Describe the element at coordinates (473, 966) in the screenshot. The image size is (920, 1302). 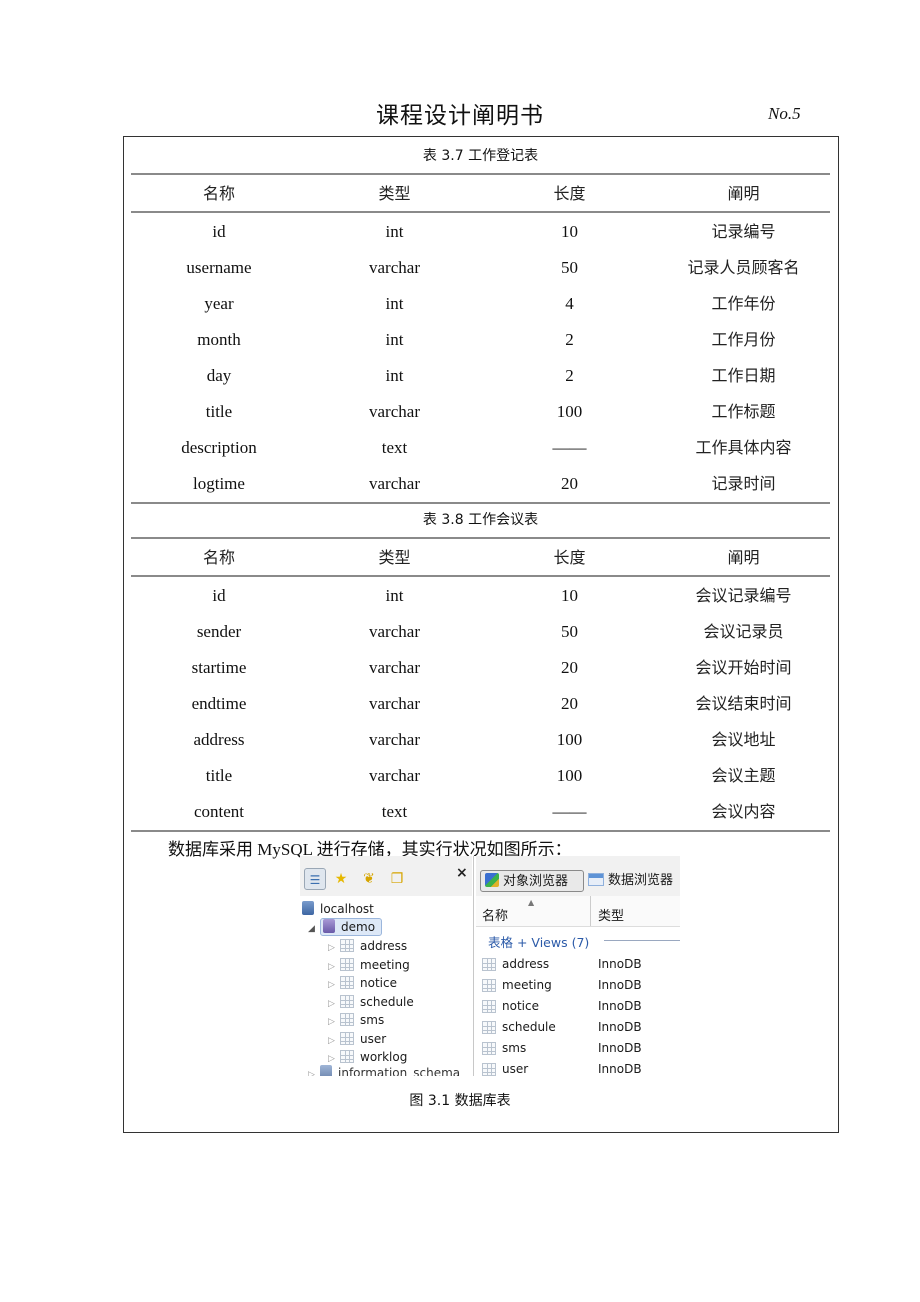
I see `pane-splitter` at that location.